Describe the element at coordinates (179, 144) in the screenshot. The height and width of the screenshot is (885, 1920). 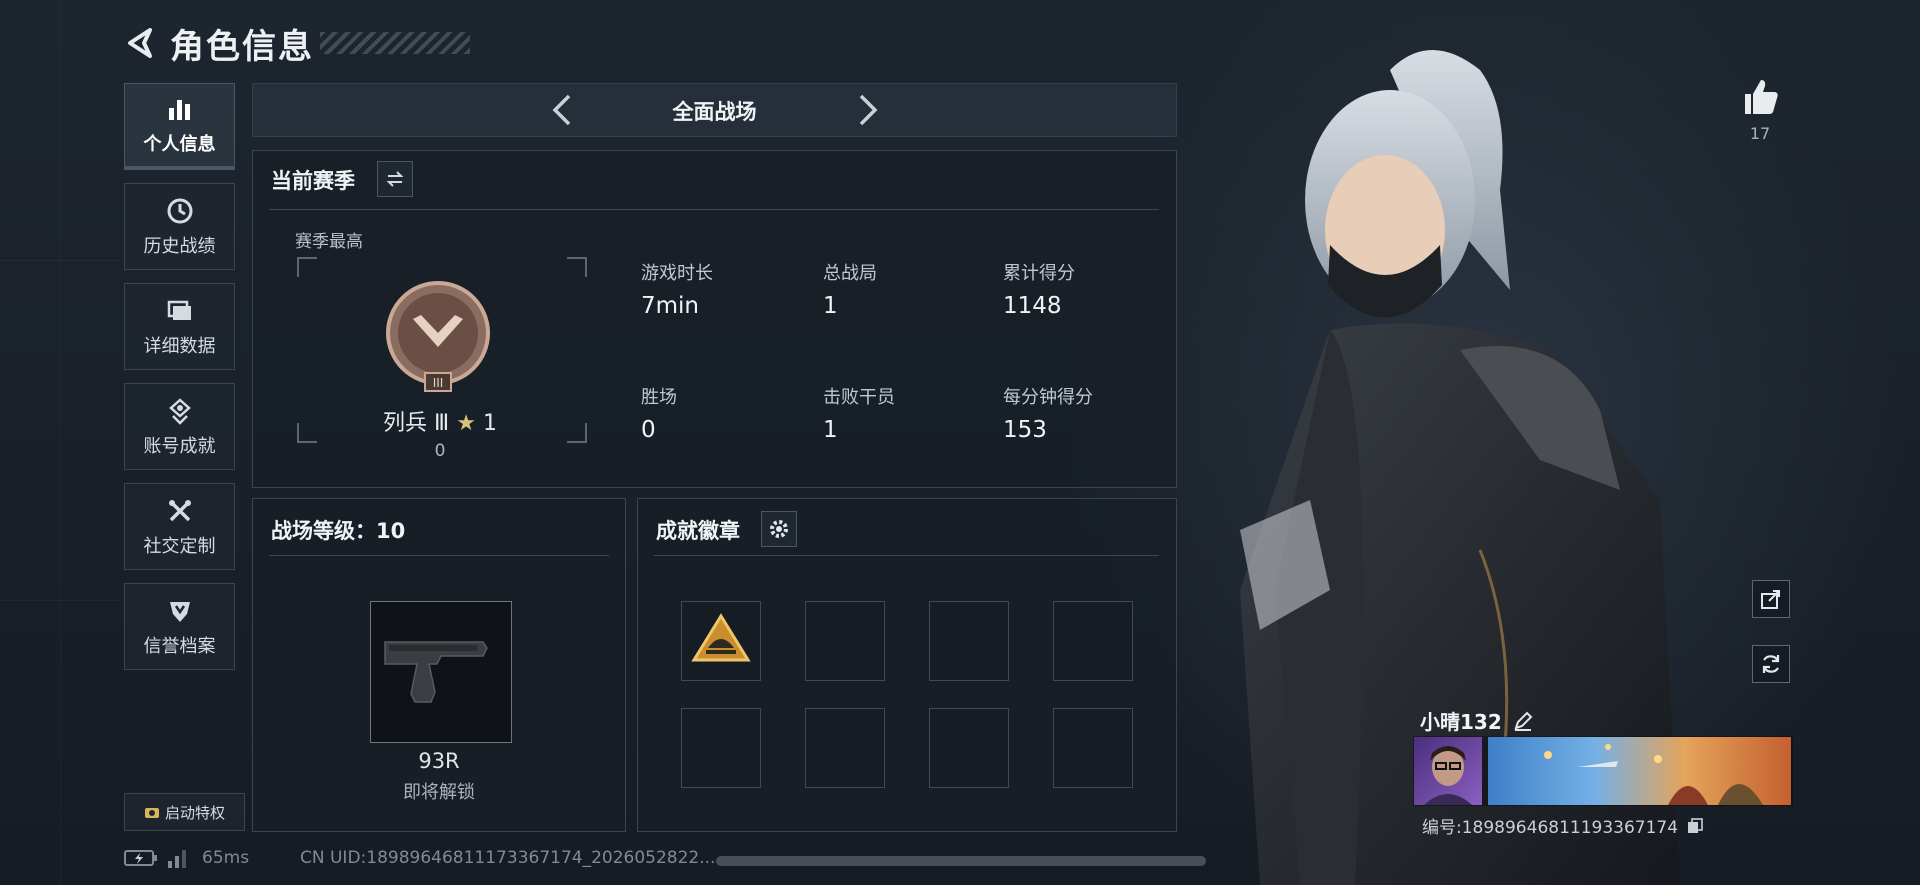
I see `nav-label: 个人信息` at that location.